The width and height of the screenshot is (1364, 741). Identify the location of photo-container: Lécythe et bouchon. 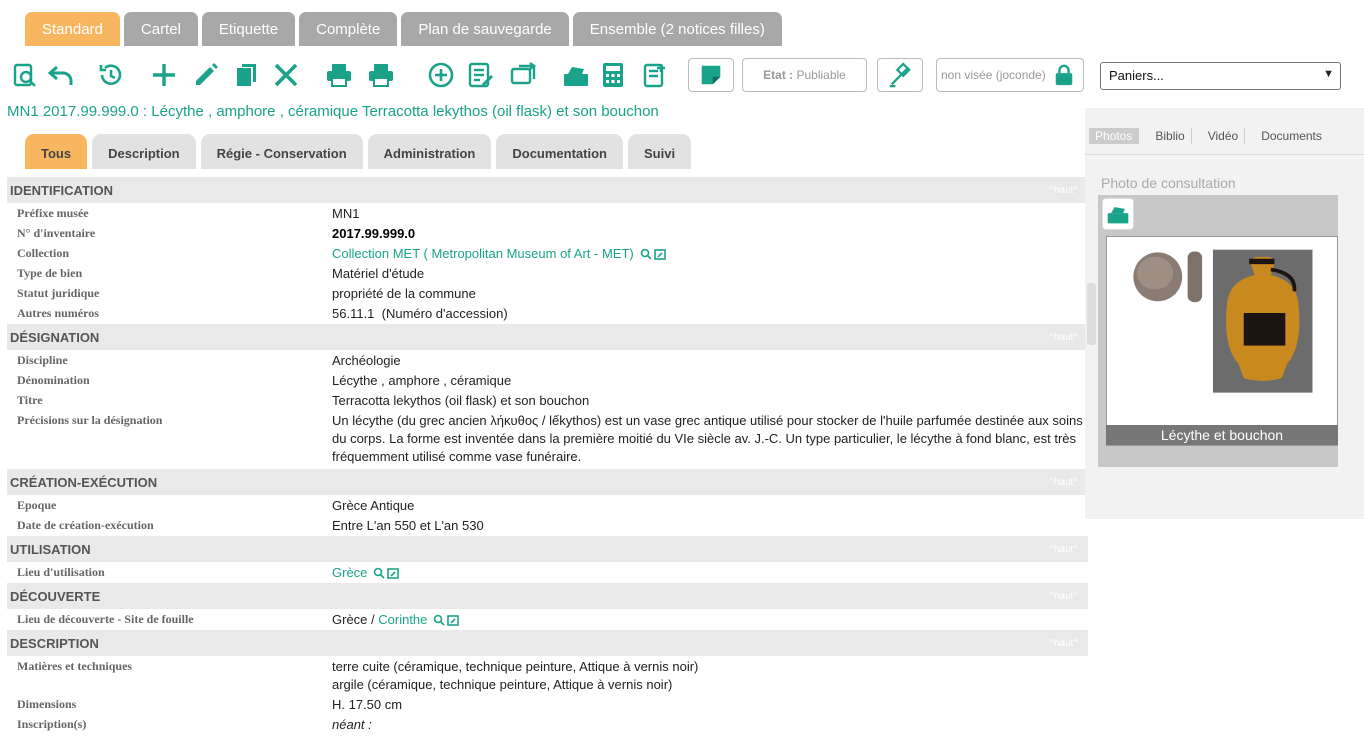
(1218, 331).